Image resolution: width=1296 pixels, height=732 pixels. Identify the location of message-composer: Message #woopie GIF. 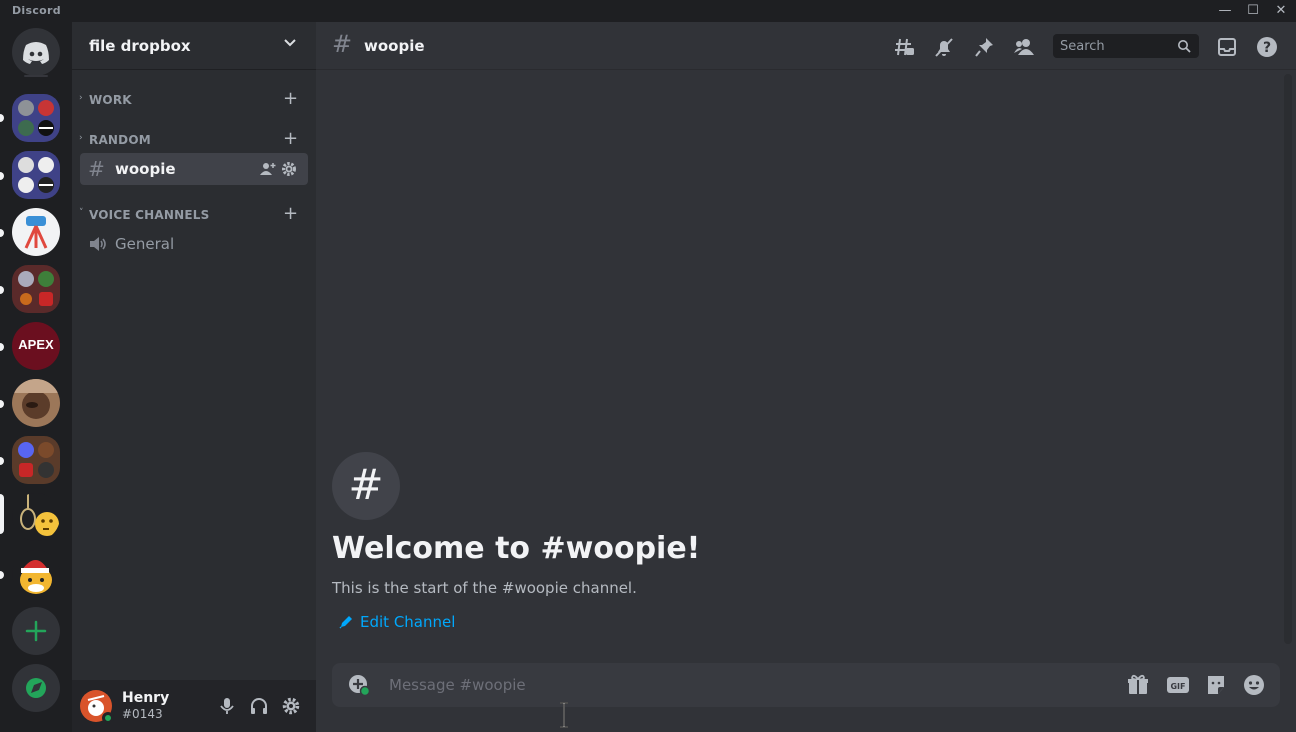
(806, 685).